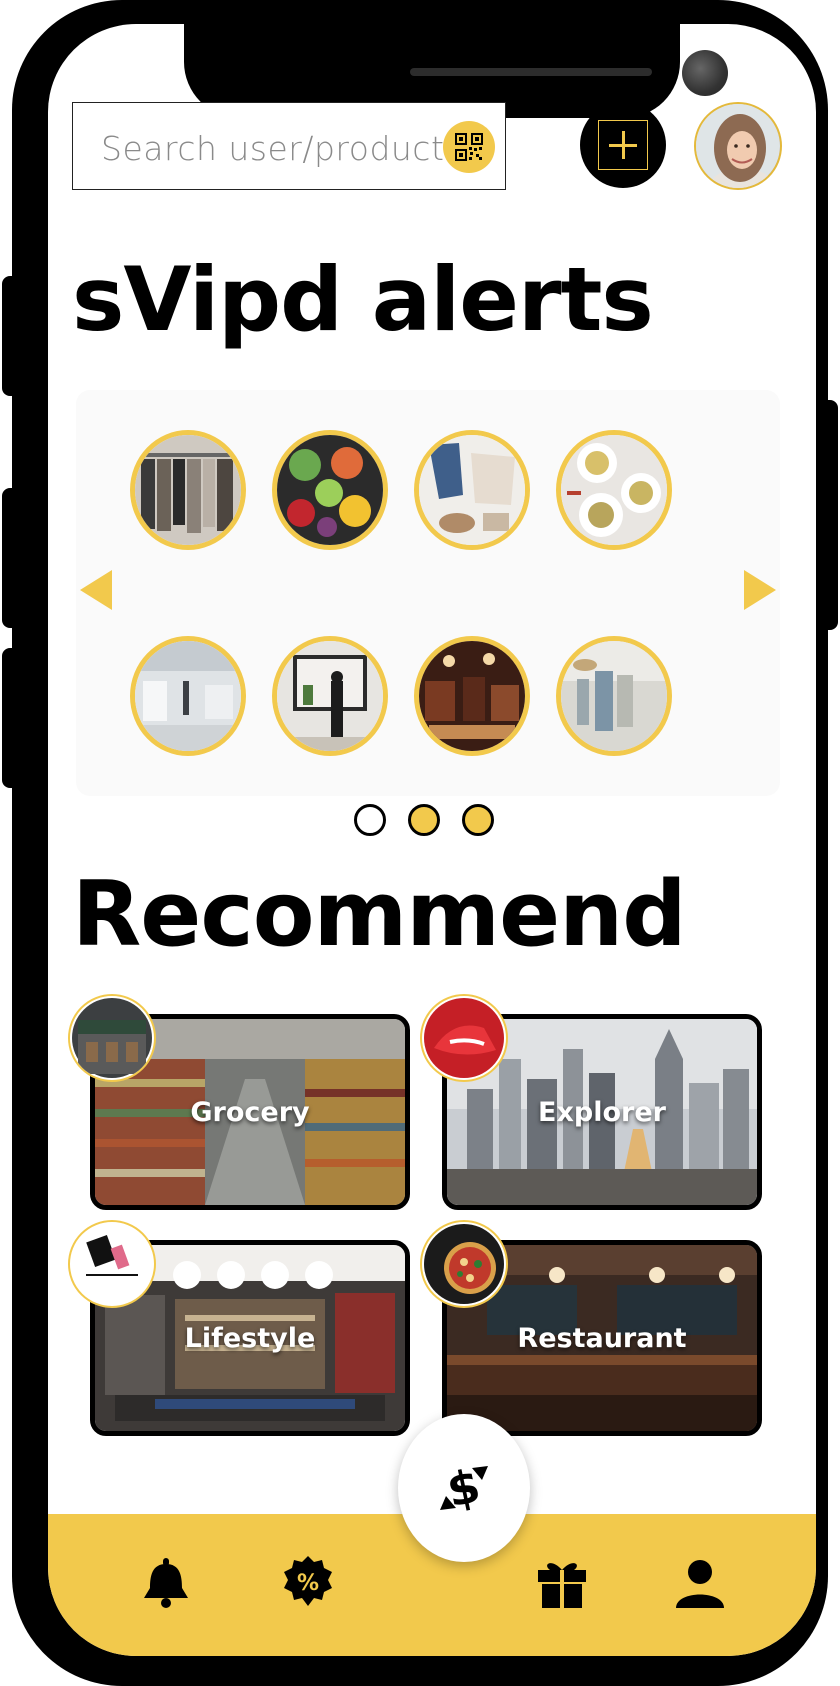 The image size is (840, 1686). Describe the element at coordinates (562, 1585) in the screenshot. I see `gift-icon` at that location.